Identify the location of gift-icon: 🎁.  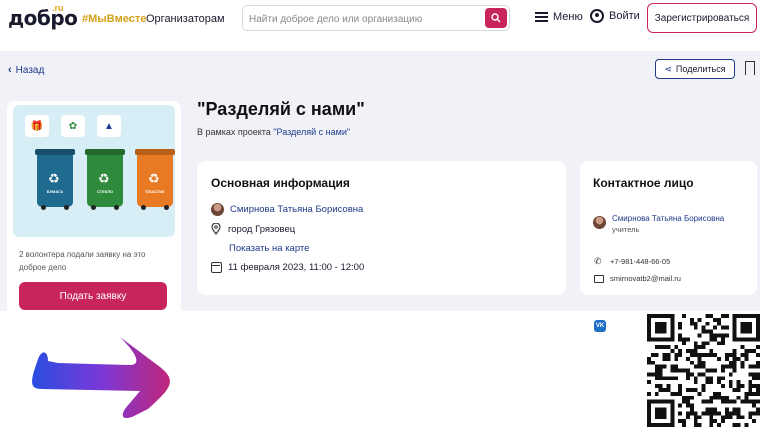
(37, 126).